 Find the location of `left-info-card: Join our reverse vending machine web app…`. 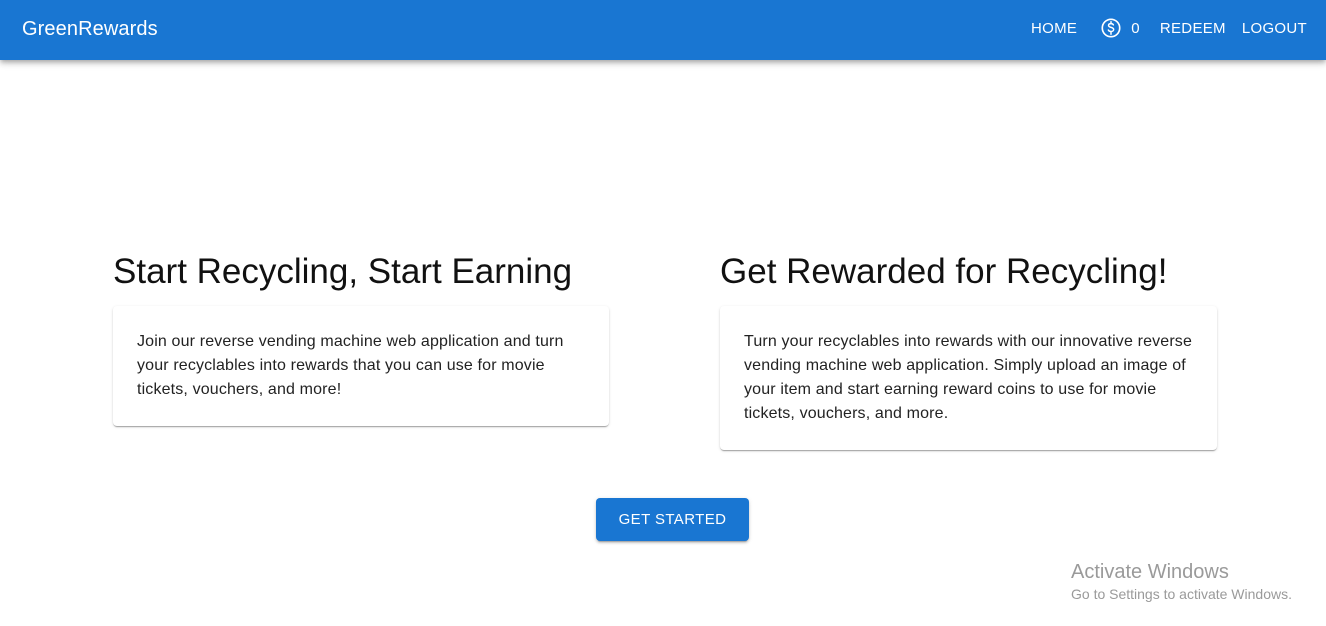

left-info-card: Join our reverse vending machine web app… is located at coordinates (361, 366).